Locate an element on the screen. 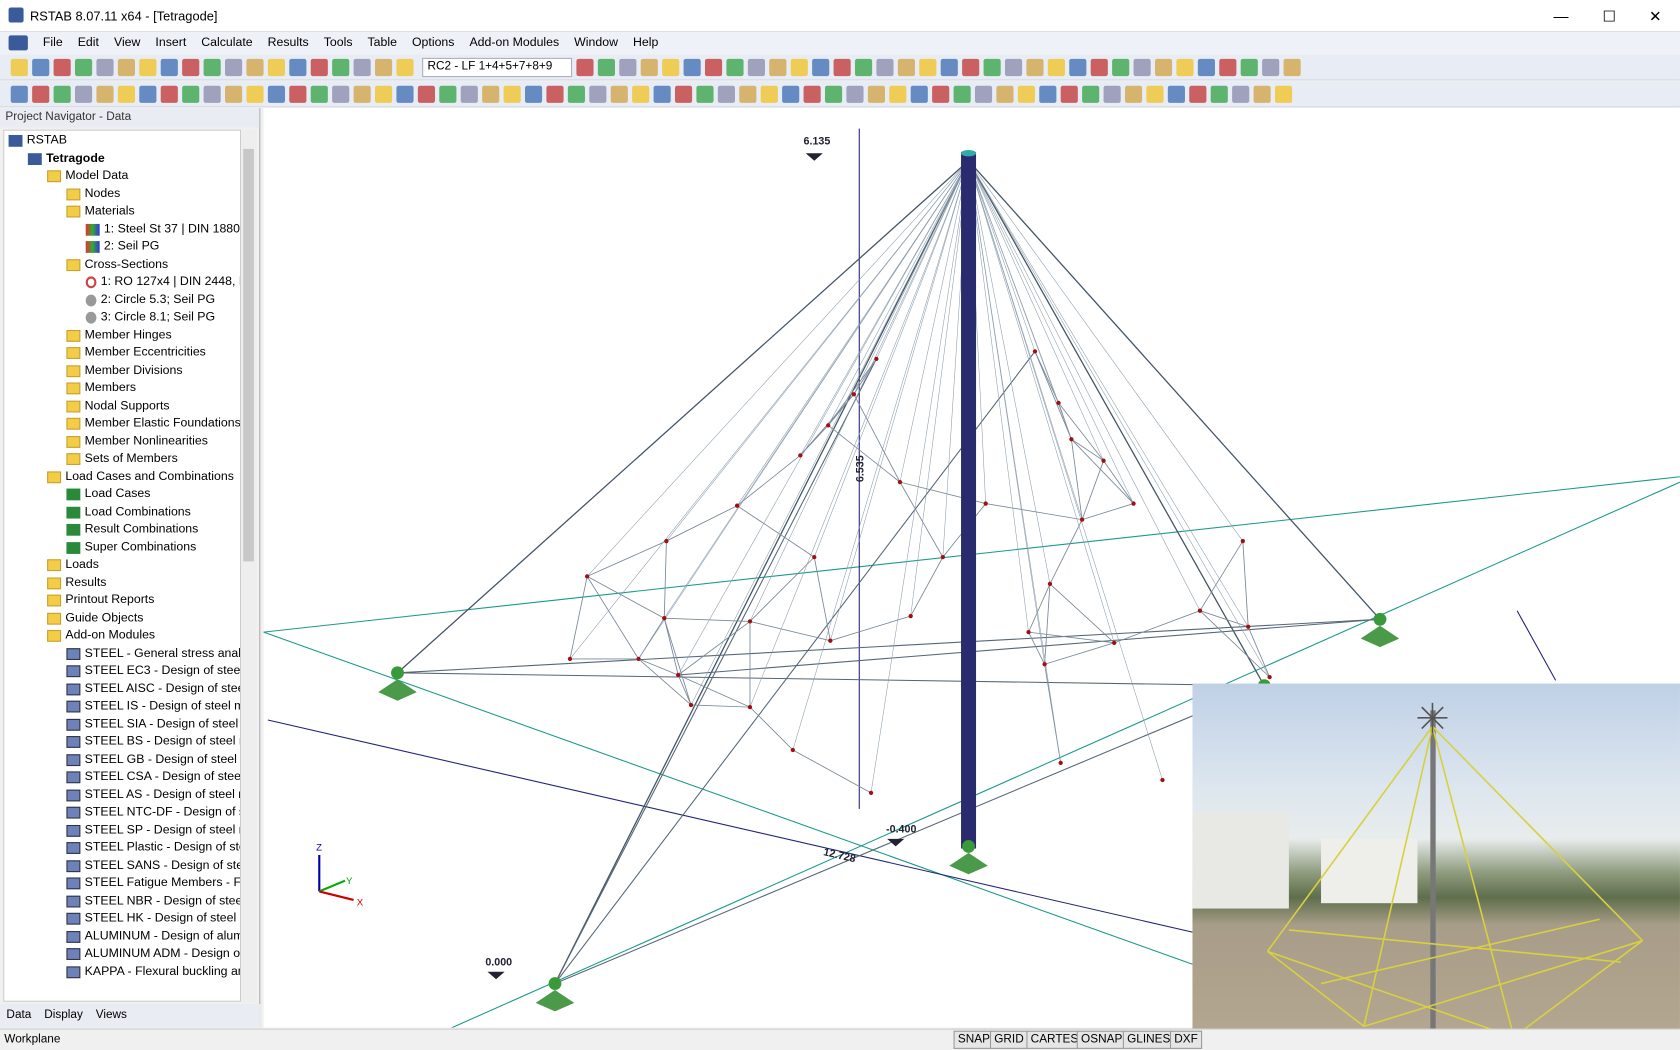  tree-item: STEEL IS - Design of steel me is located at coordinates (153, 706).